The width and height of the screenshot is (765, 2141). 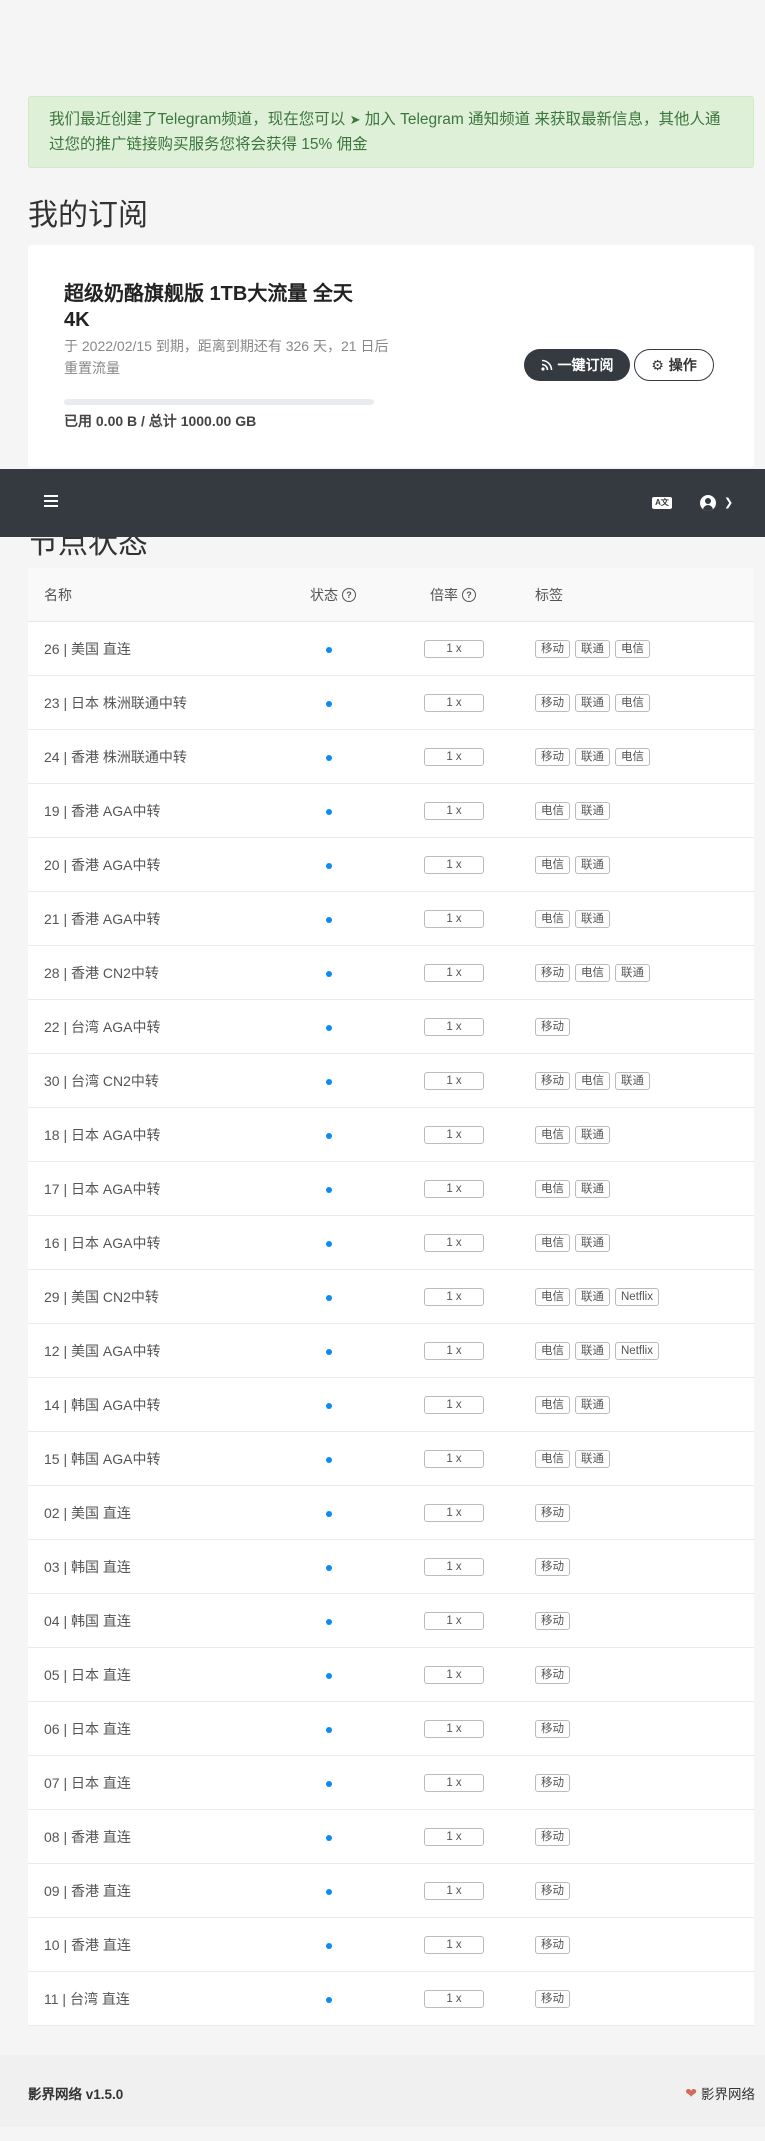 What do you see at coordinates (662, 503) in the screenshot?
I see `translate-icon: A文` at bounding box center [662, 503].